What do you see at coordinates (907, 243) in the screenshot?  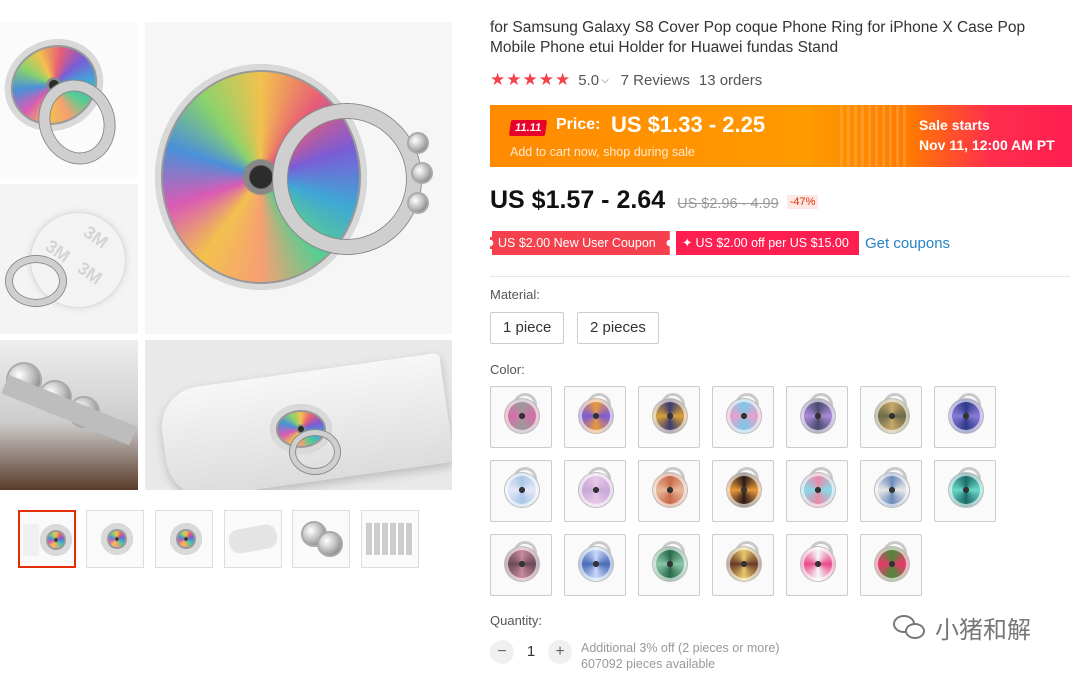 I see `get-coupons-link: Get coupons` at bounding box center [907, 243].